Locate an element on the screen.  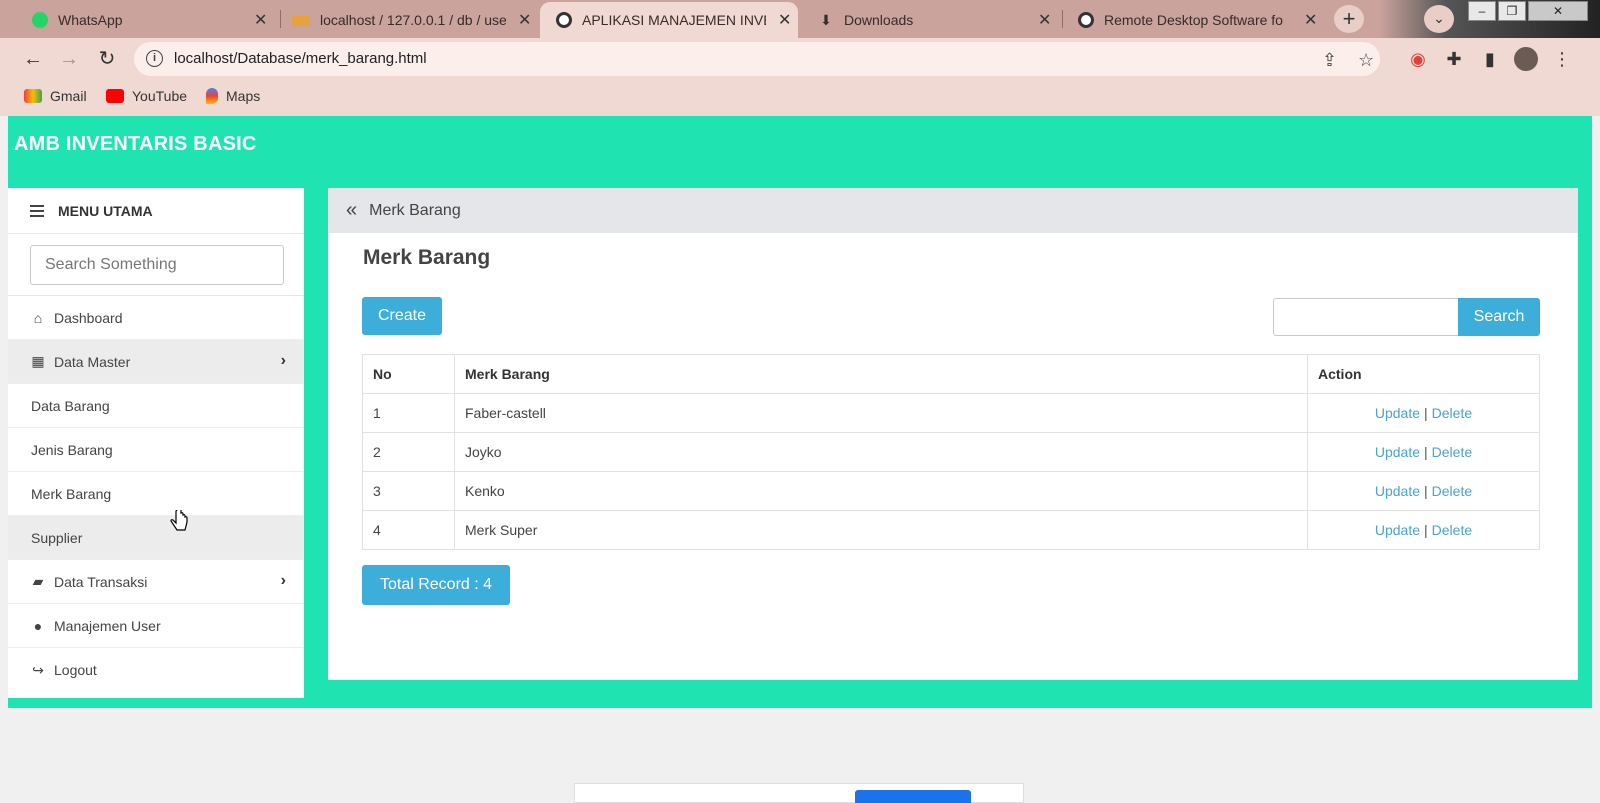
tab-remote-desktop: Remote Desktop Software for ✕ is located at coordinates (1195, 20).